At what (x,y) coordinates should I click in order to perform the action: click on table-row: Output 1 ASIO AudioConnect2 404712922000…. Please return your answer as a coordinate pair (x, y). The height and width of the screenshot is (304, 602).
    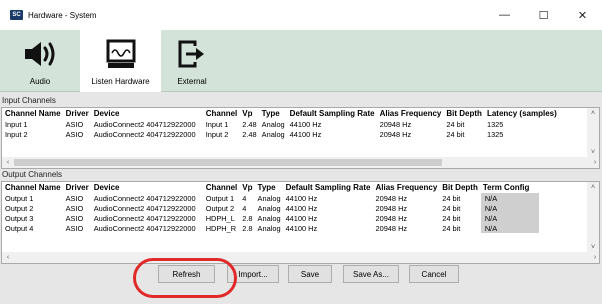
    Looking at the image, I should click on (271, 198).